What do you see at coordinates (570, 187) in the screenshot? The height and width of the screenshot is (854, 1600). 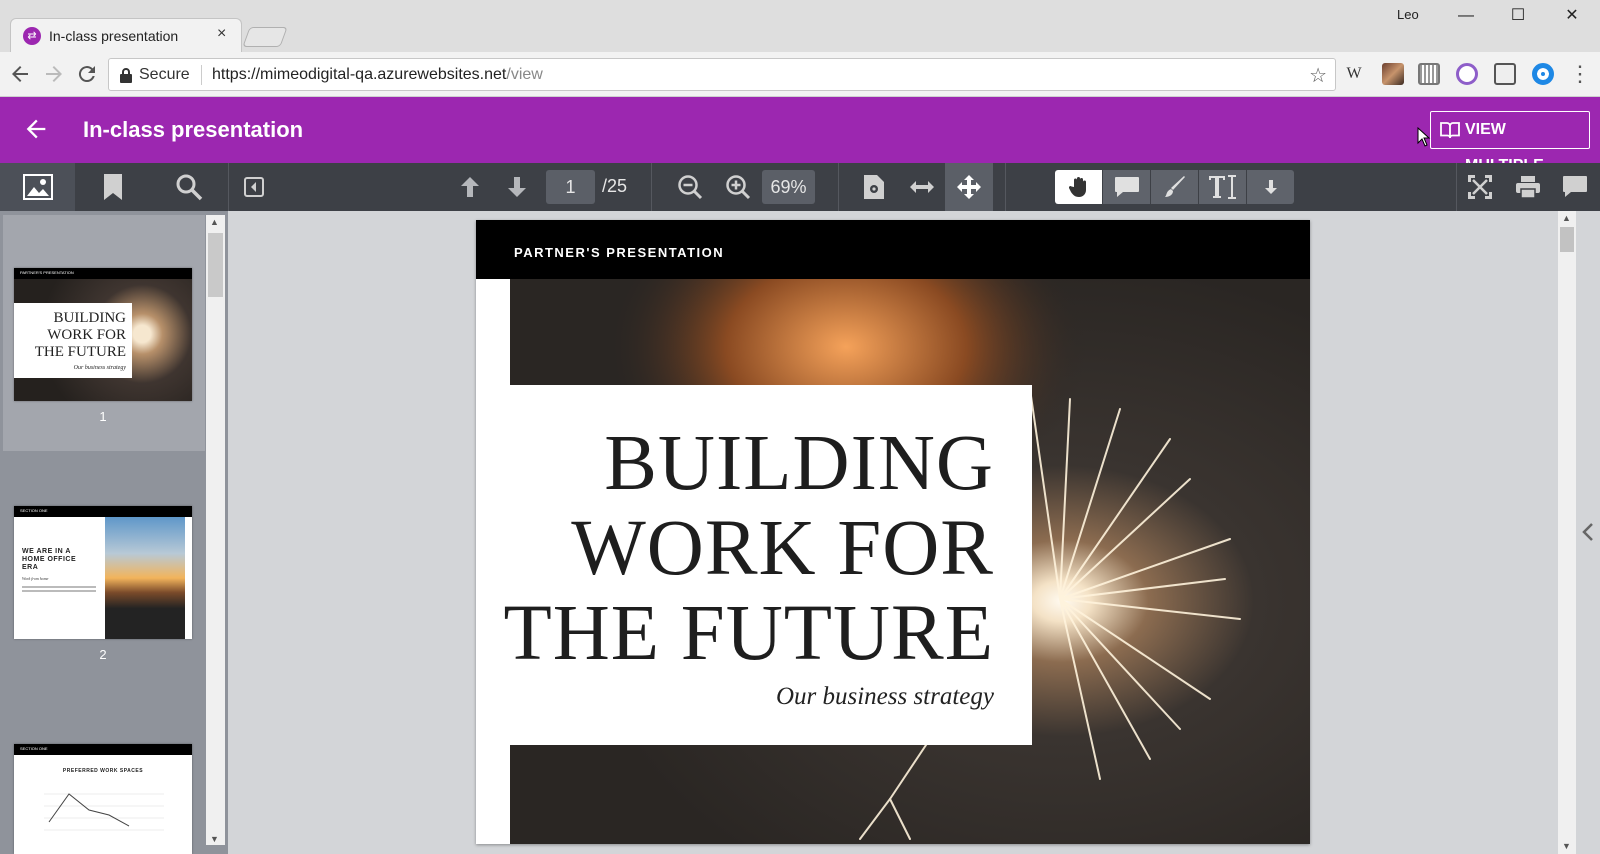 I see `page-number-input: 1` at bounding box center [570, 187].